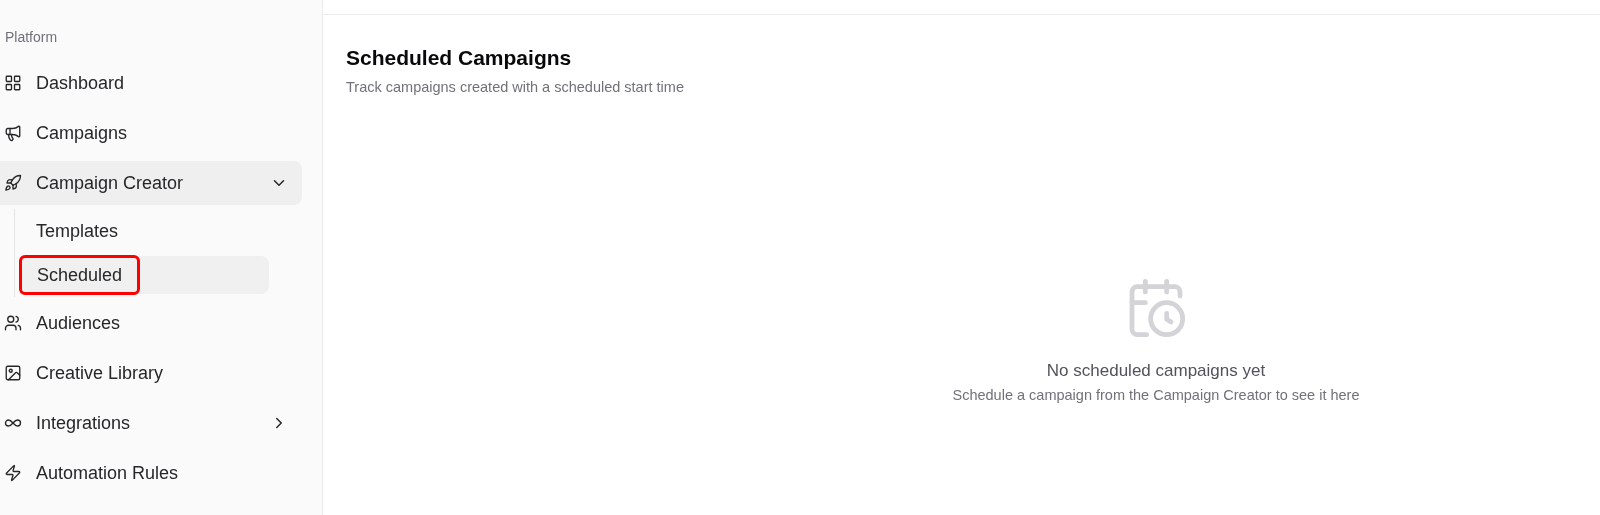 This screenshot has height=515, width=1600. What do you see at coordinates (13, 83) in the screenshot?
I see `grid-icon` at bounding box center [13, 83].